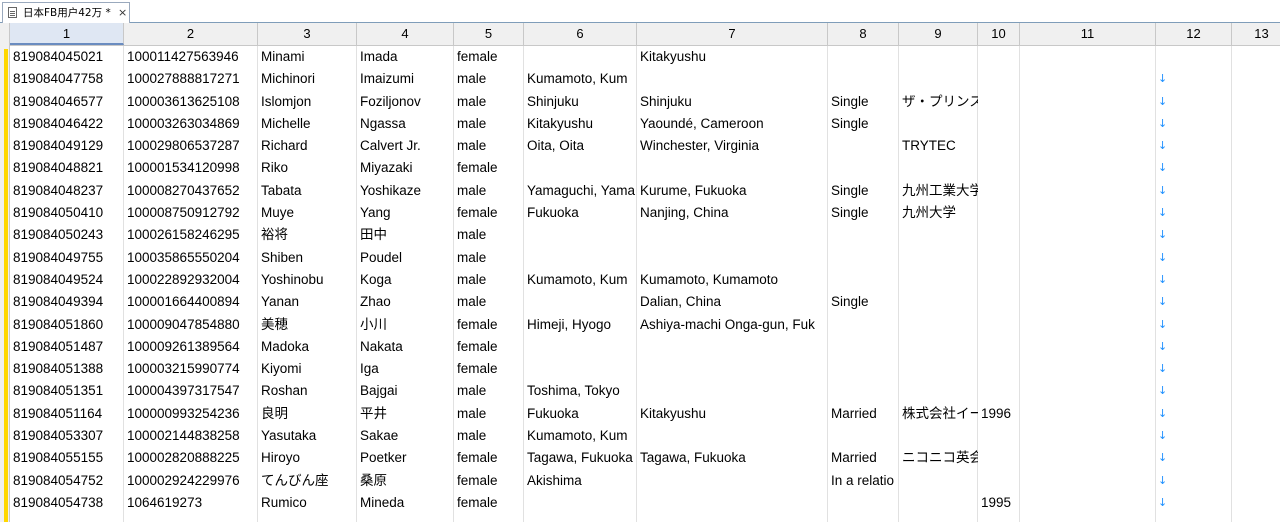 The width and height of the screenshot is (1280, 522). I want to click on cell: Akishima, so click(580, 481).